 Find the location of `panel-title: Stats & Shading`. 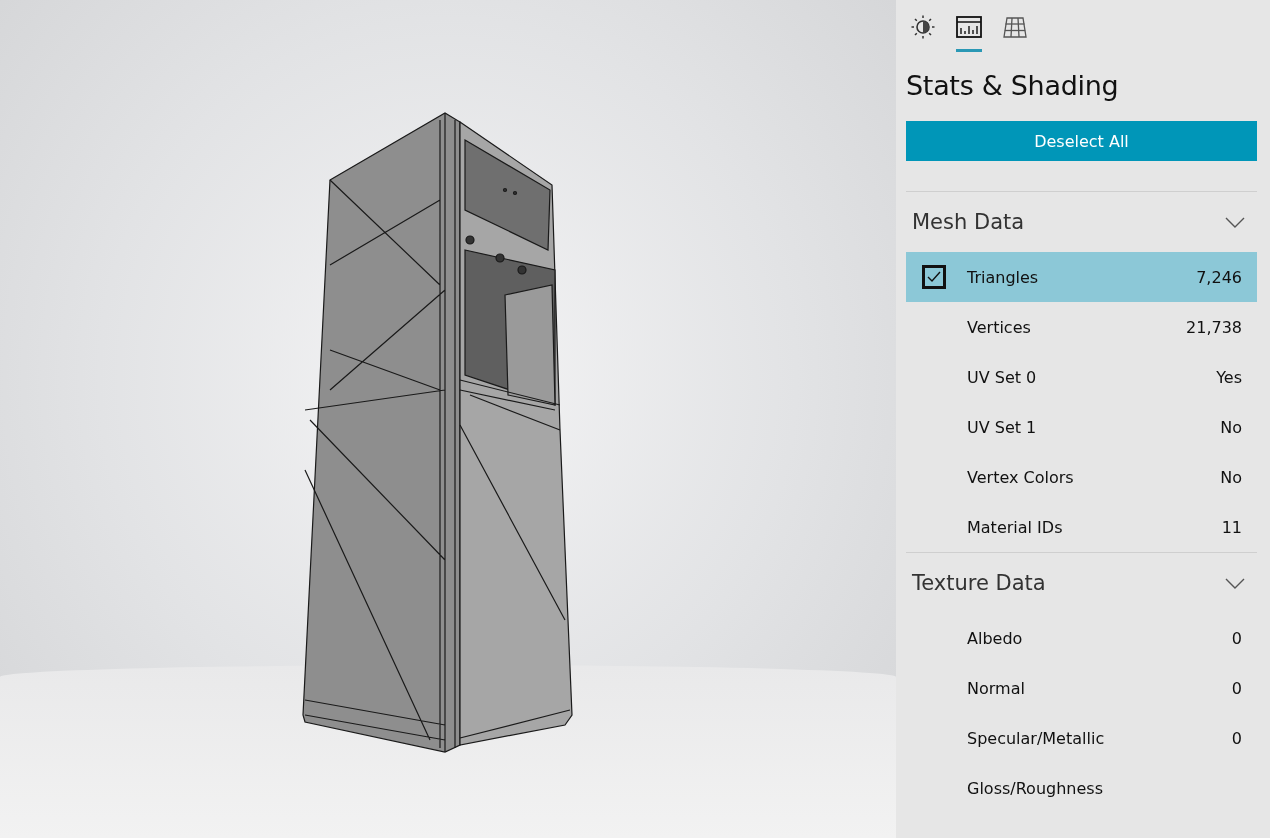

panel-title: Stats & Shading is located at coordinates (1013, 85).